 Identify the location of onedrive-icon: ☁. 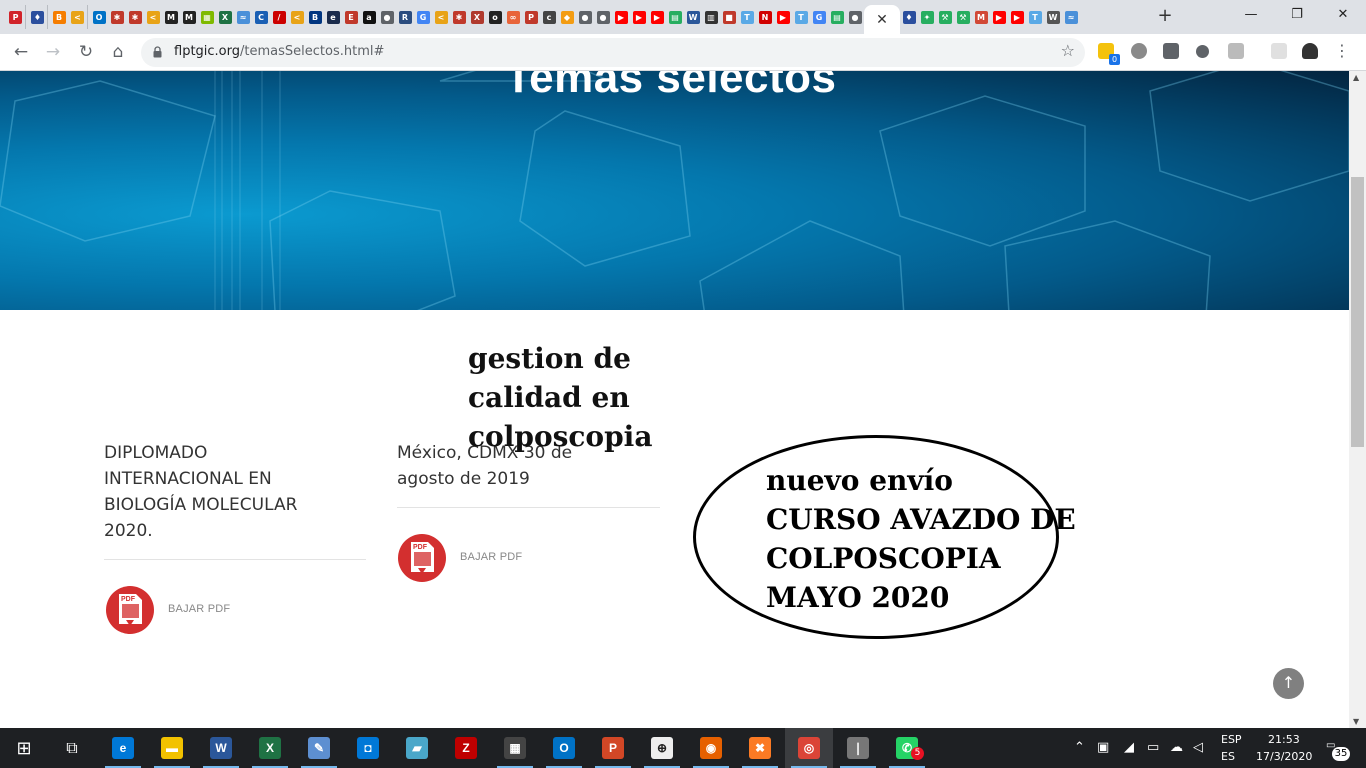
(1176, 747).